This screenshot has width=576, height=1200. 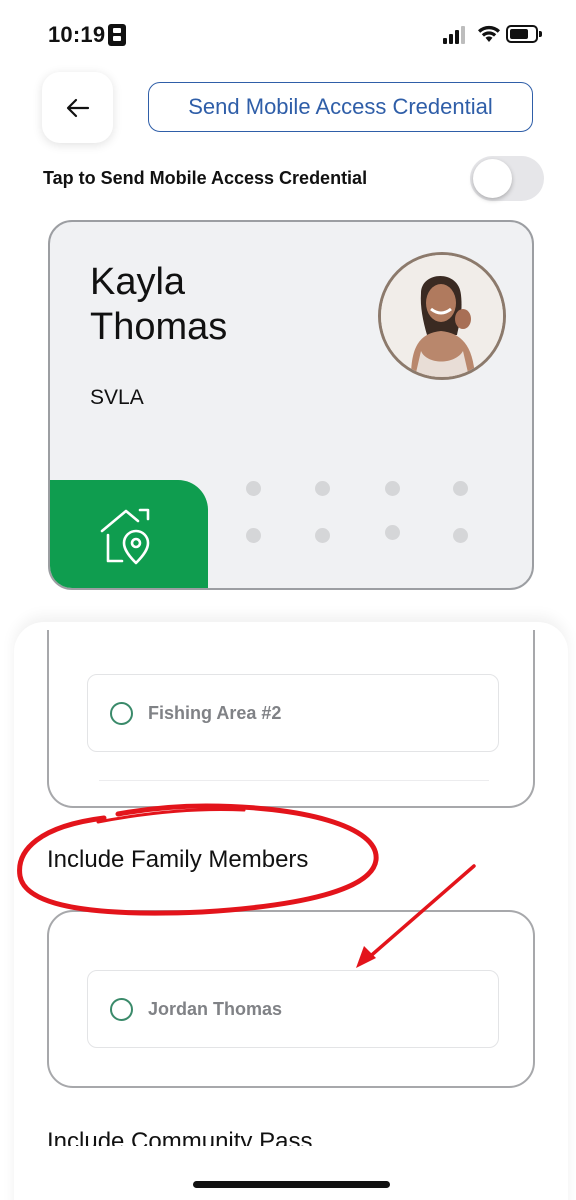 What do you see at coordinates (198, 859) in the screenshot?
I see `annotation-ellipse` at bounding box center [198, 859].